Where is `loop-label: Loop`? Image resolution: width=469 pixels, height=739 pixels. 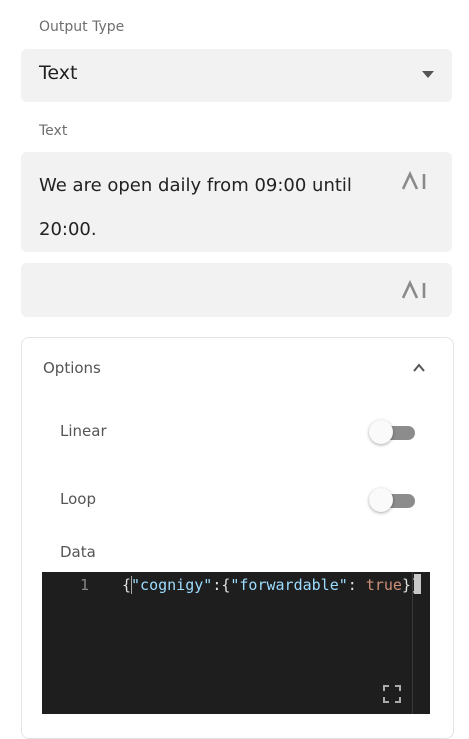
loop-label: Loop is located at coordinates (78, 499).